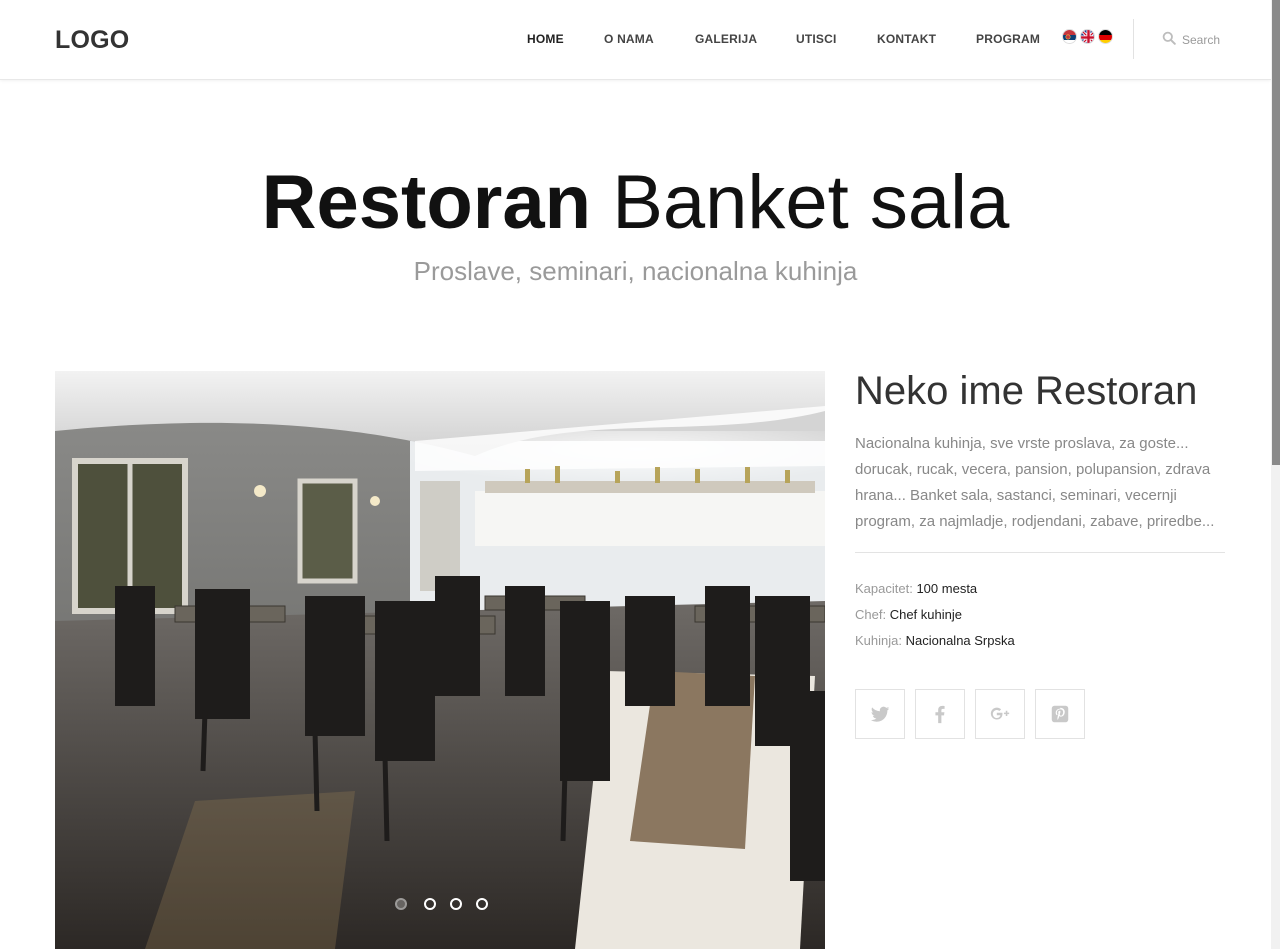 Image resolution: width=1280 pixels, height=949 pixels. I want to click on twitter-button, so click(880, 714).